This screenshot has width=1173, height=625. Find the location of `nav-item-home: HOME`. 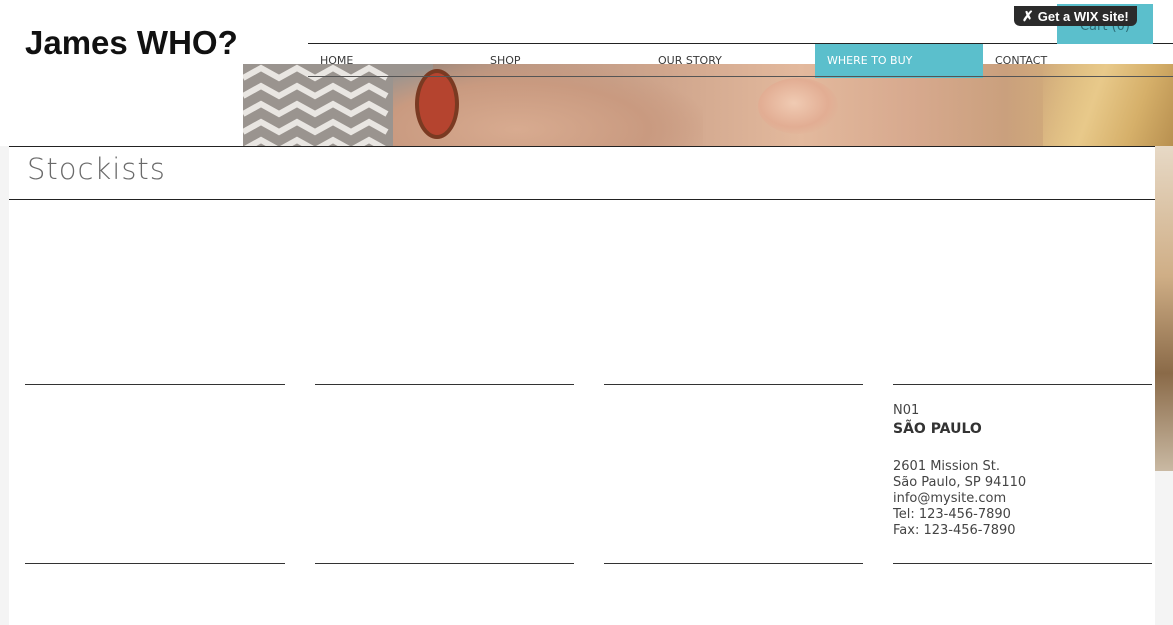

nav-item-home: HOME is located at coordinates (393, 61).